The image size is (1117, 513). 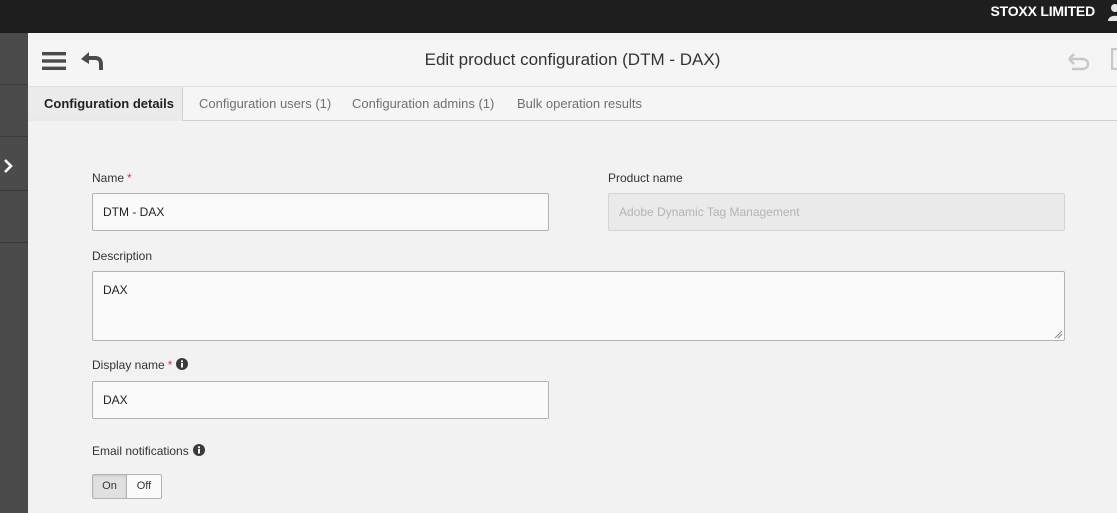 I want to click on toggle-off-button: Off, so click(x=144, y=486).